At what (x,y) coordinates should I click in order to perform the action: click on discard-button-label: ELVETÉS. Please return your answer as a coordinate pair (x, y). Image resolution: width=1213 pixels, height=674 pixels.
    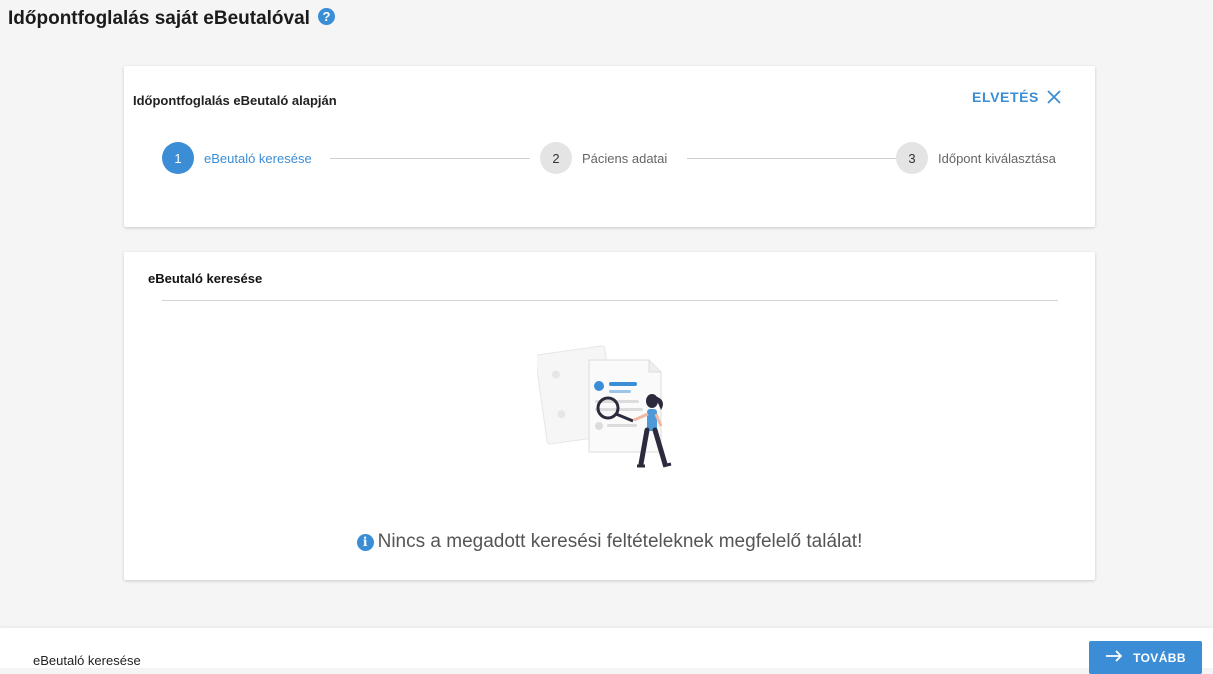
    Looking at the image, I should click on (1005, 97).